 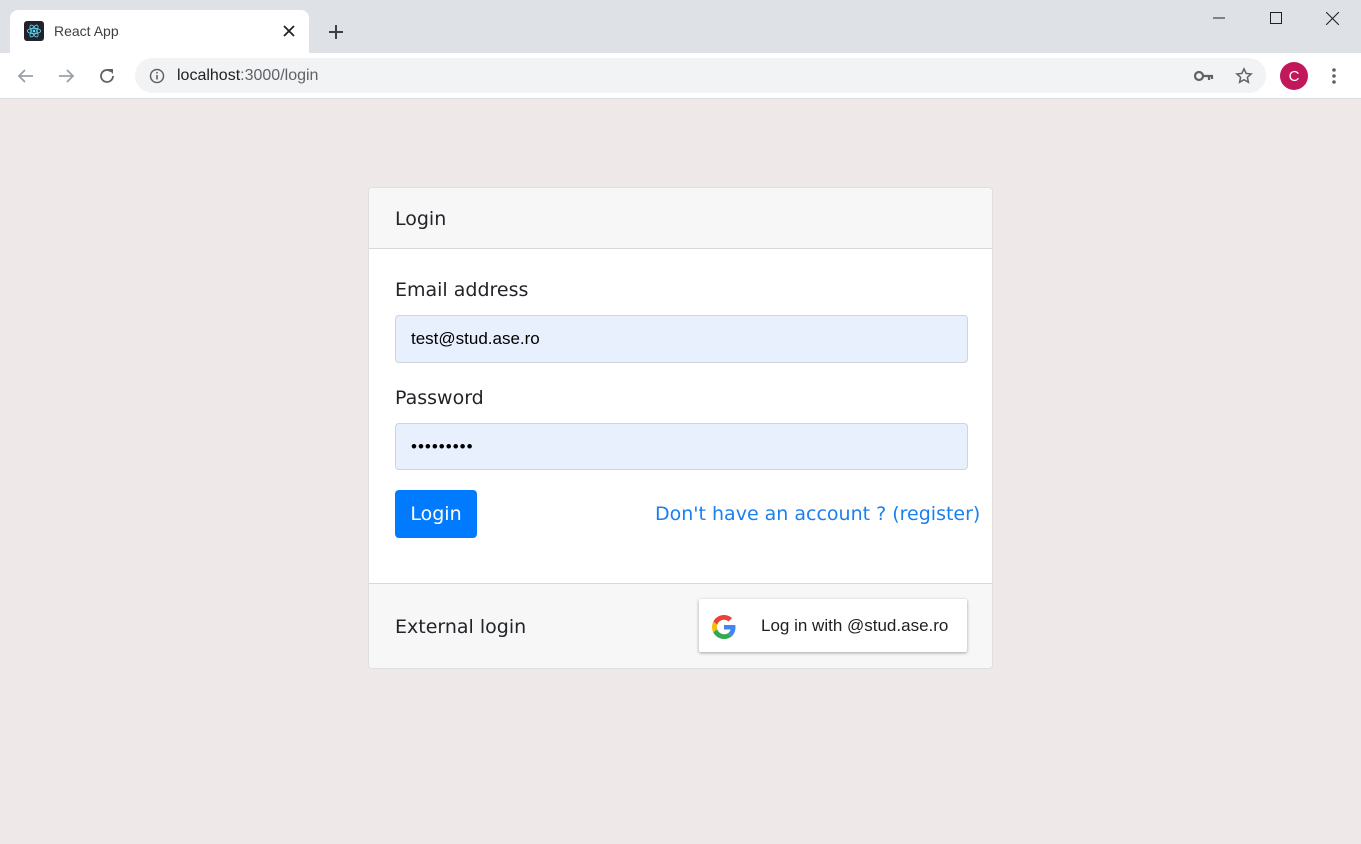 What do you see at coordinates (724, 627) in the screenshot?
I see `google-logo-icon` at bounding box center [724, 627].